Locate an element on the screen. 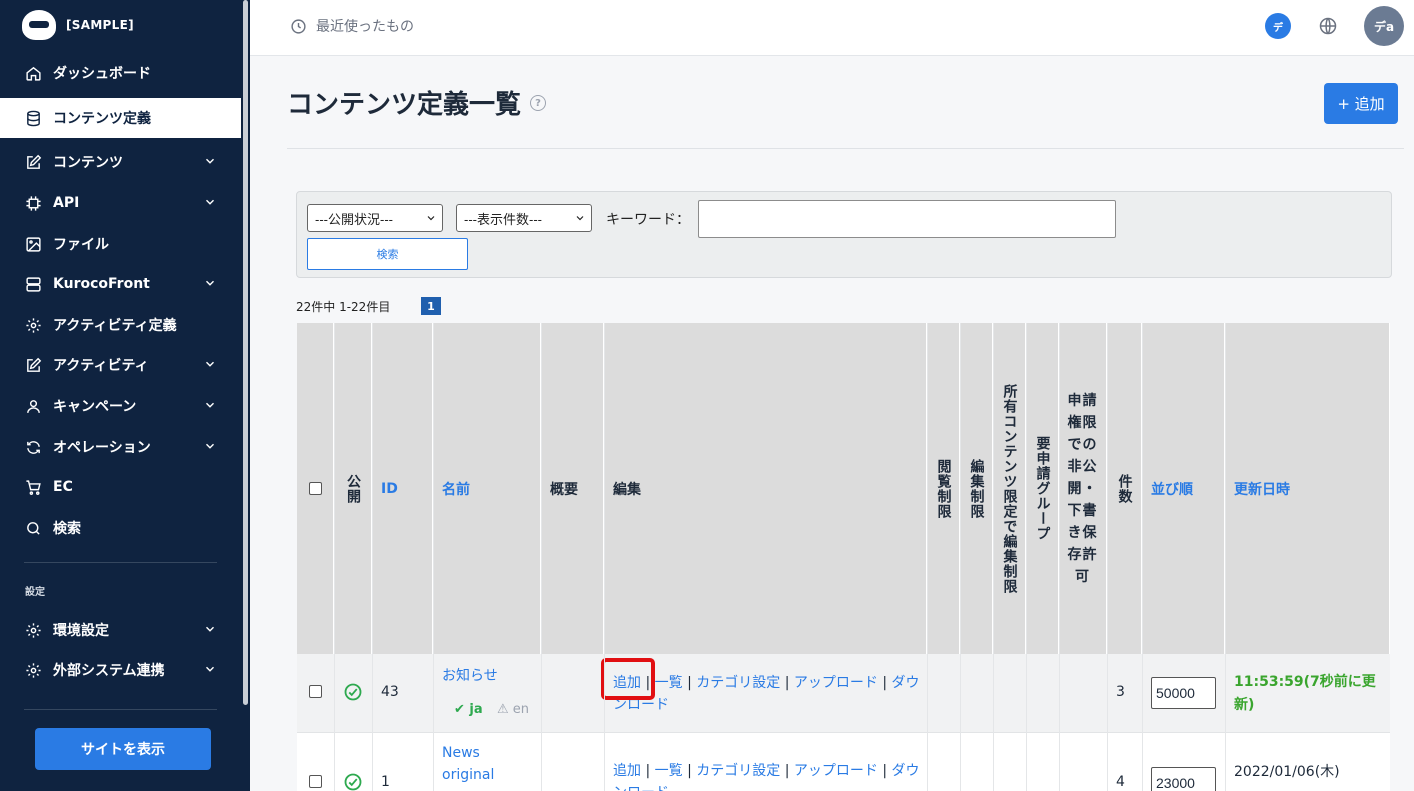  sidebar-item-label: API is located at coordinates (66, 203).